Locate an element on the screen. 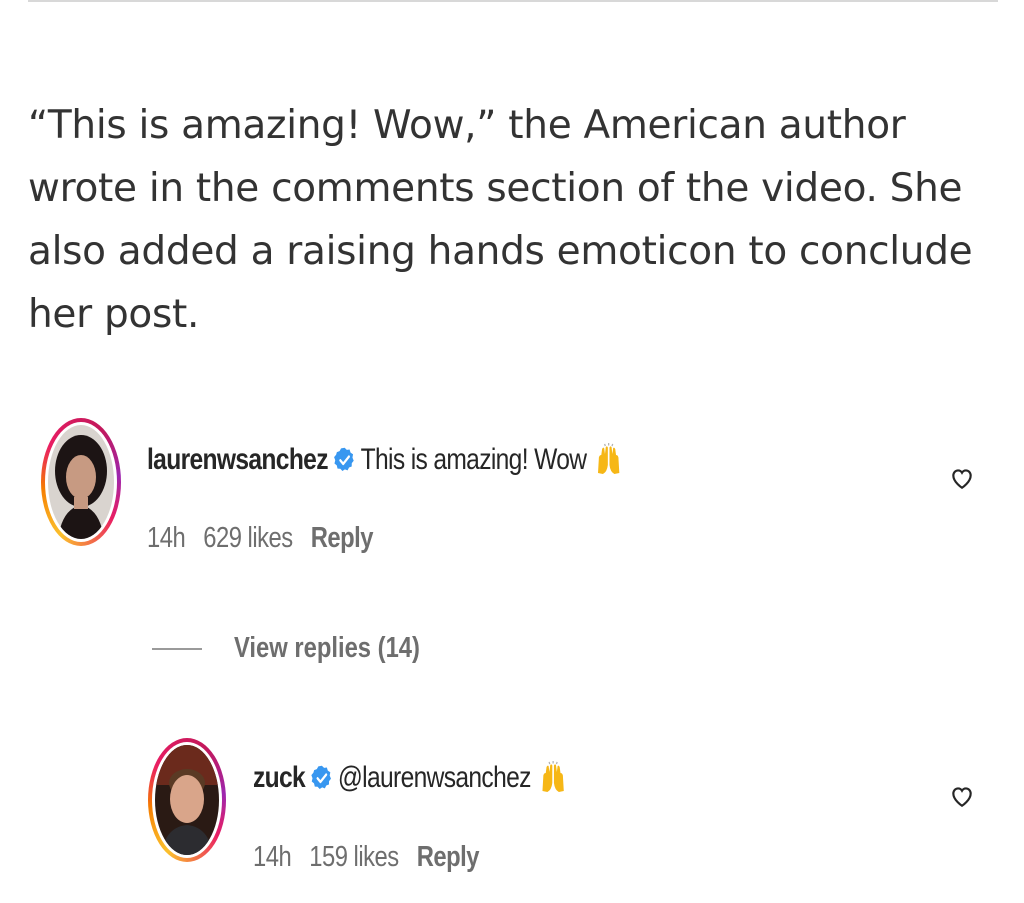 The height and width of the screenshot is (903, 1024). view-replies-divider is located at coordinates (177, 648).